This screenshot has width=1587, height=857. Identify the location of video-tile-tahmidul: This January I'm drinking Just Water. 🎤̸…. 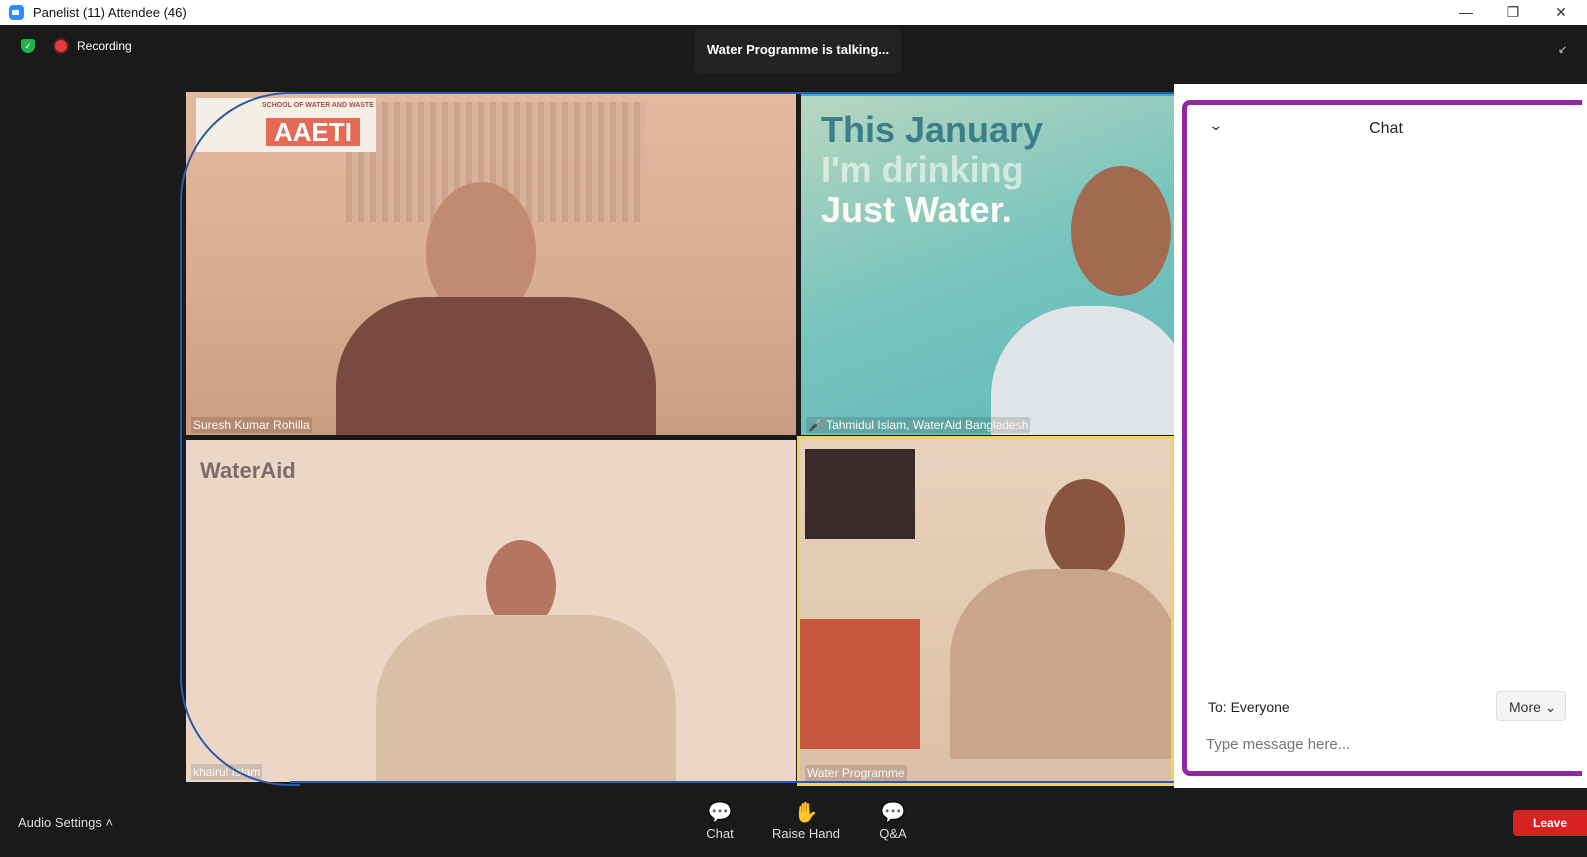
(987, 263).